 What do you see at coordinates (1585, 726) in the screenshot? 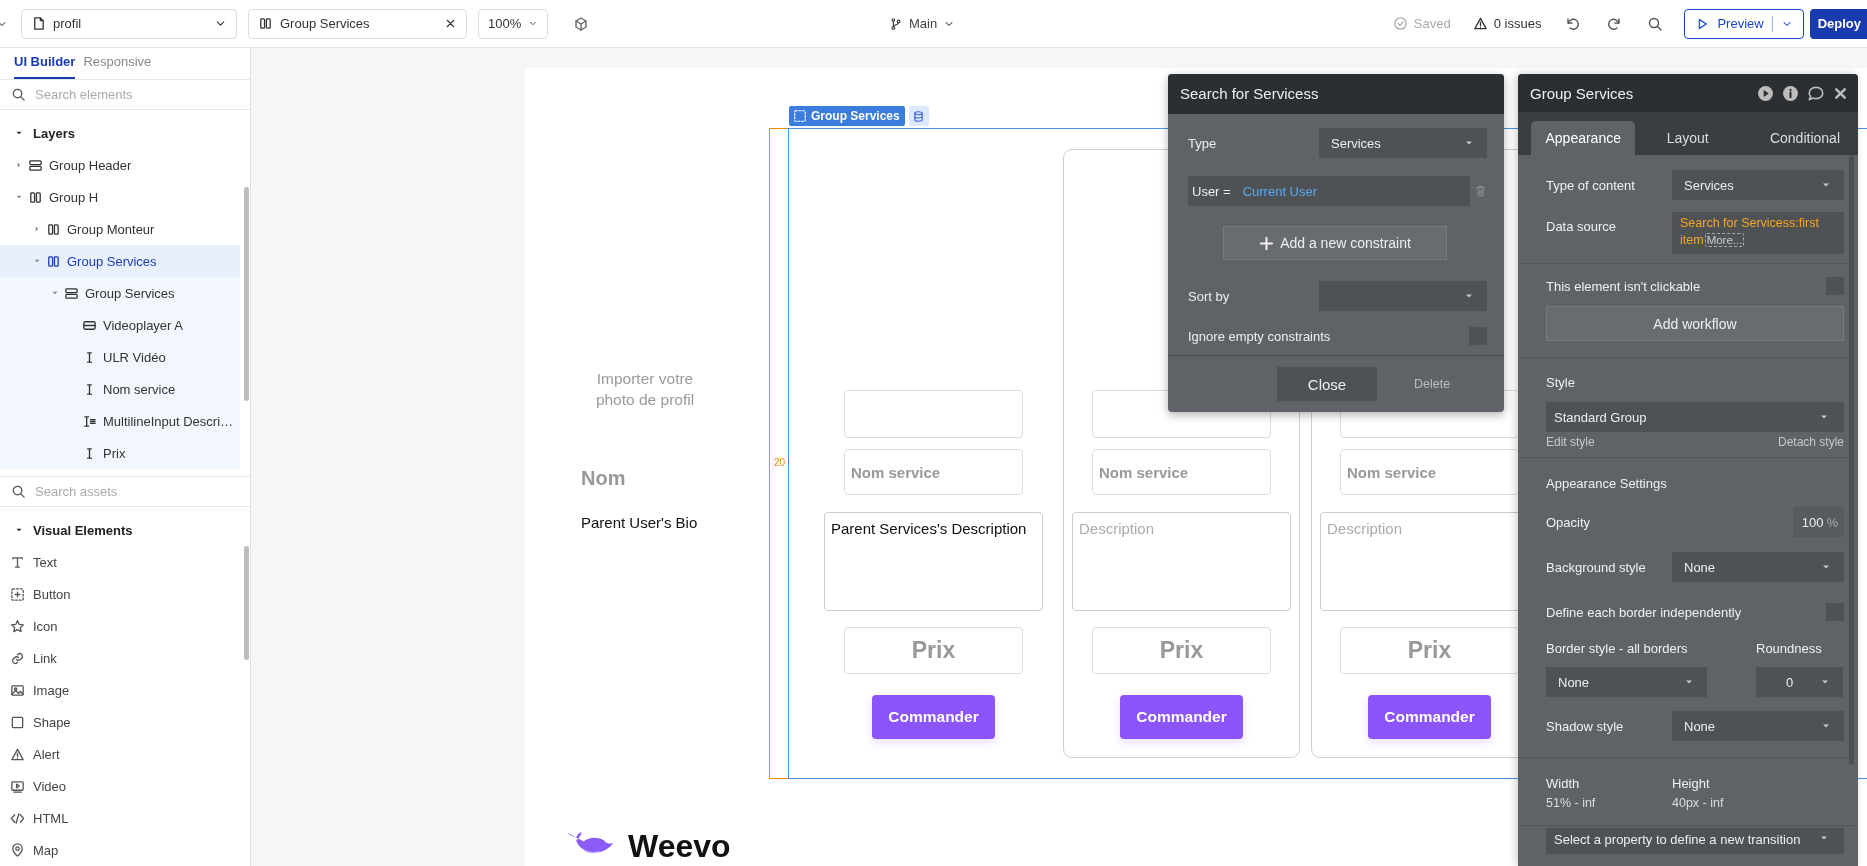
I see `field-label: Shadow style` at bounding box center [1585, 726].